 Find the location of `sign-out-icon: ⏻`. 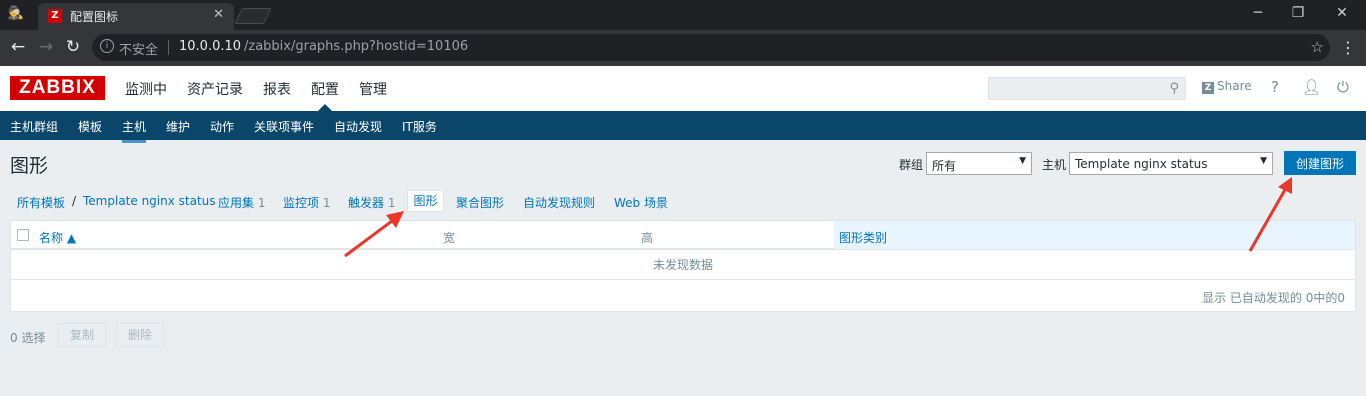

sign-out-icon: ⏻ is located at coordinates (1343, 87).